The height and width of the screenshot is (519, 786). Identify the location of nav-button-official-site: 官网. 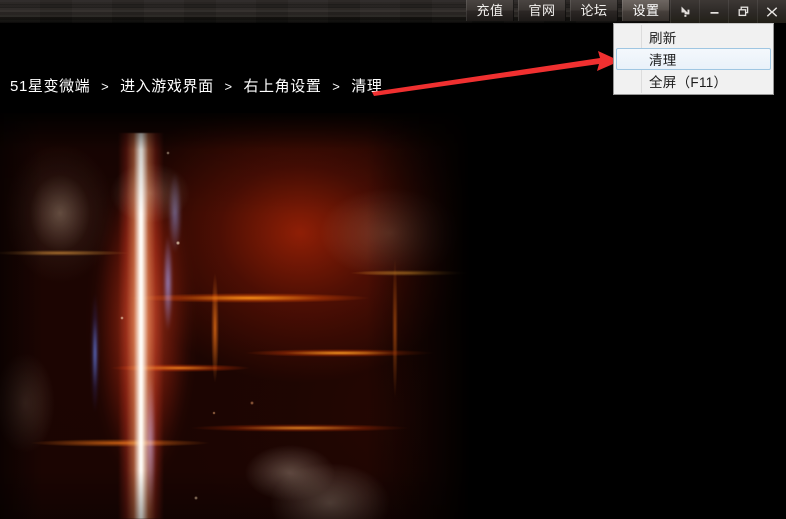
(542, 10).